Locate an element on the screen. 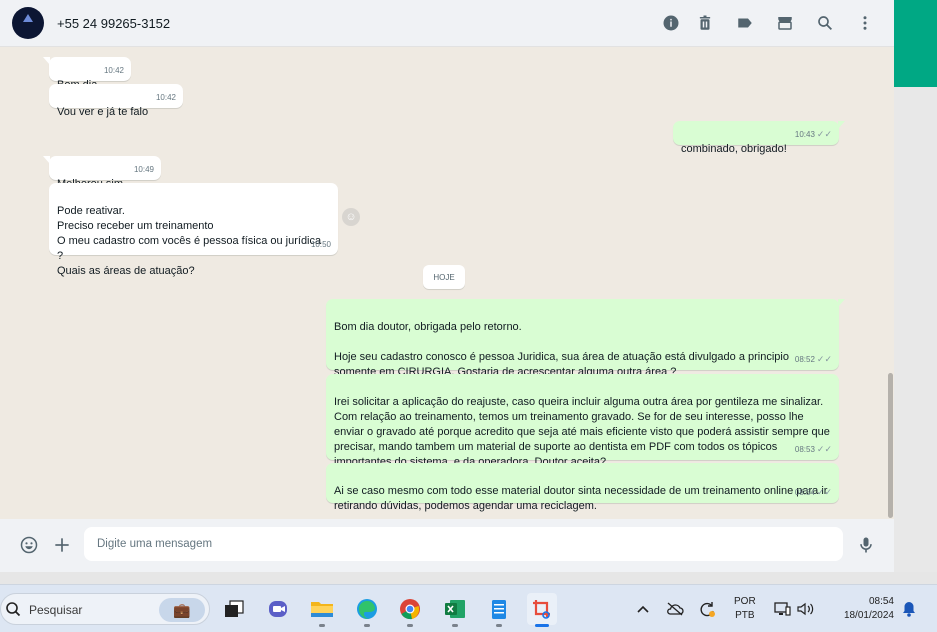  chat-header: +55 24 99265-3152 is located at coordinates (447, 23).